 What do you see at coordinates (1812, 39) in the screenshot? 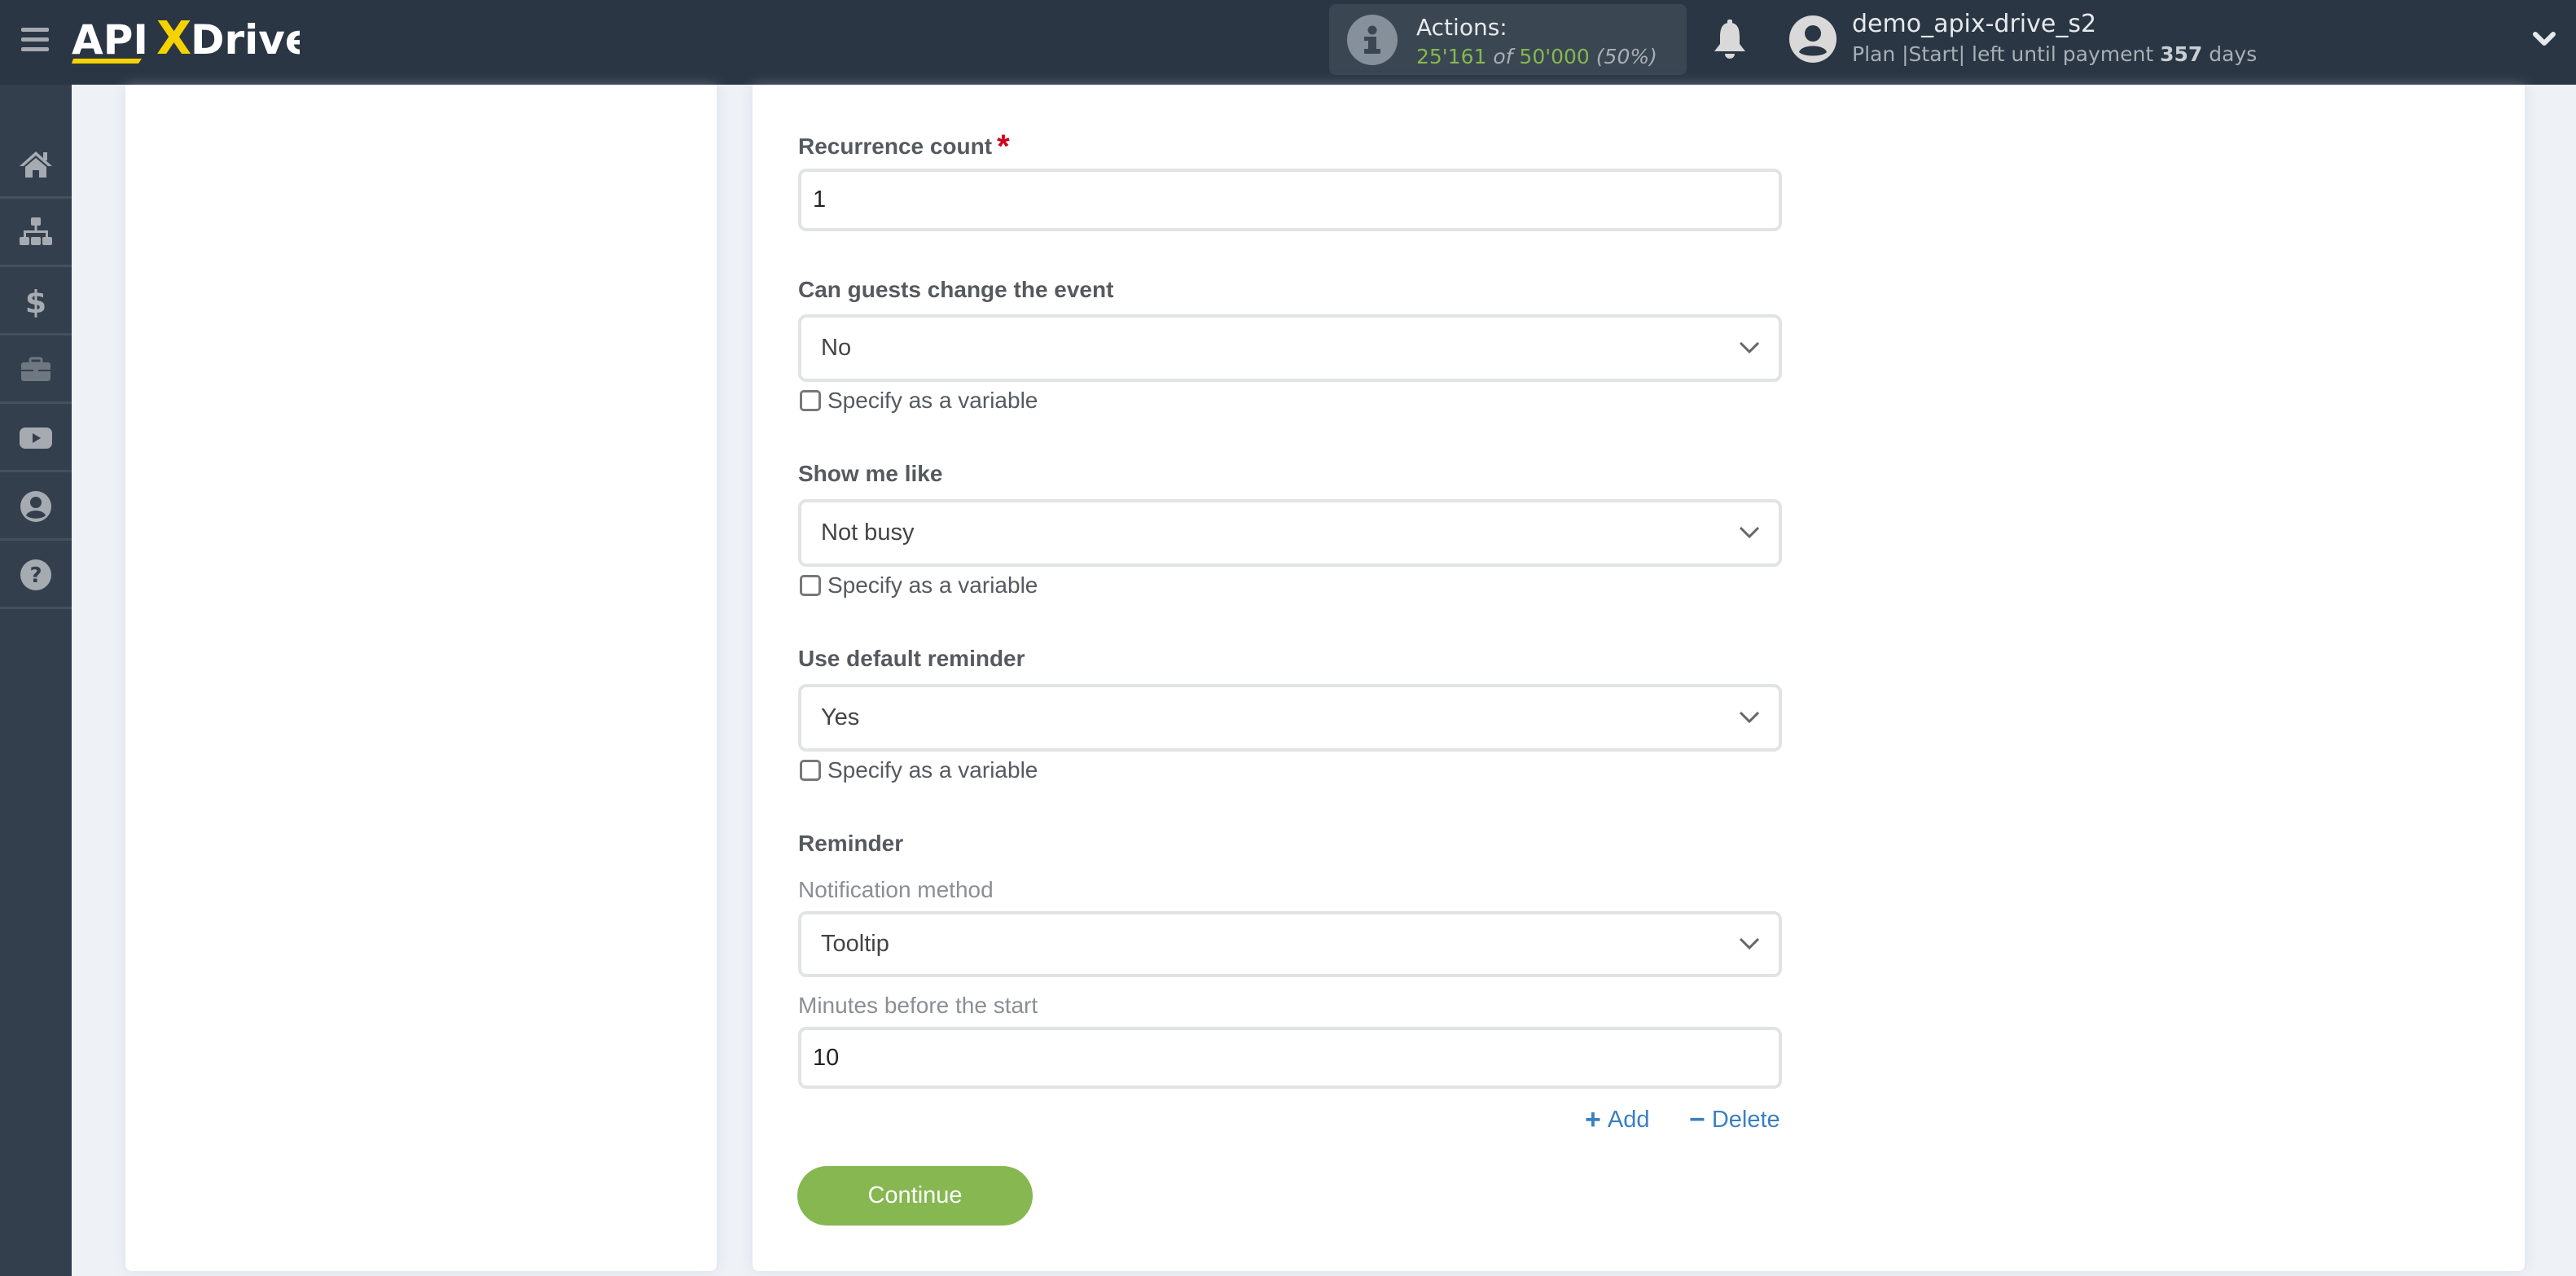
I see `user-avatar-icon` at bounding box center [1812, 39].